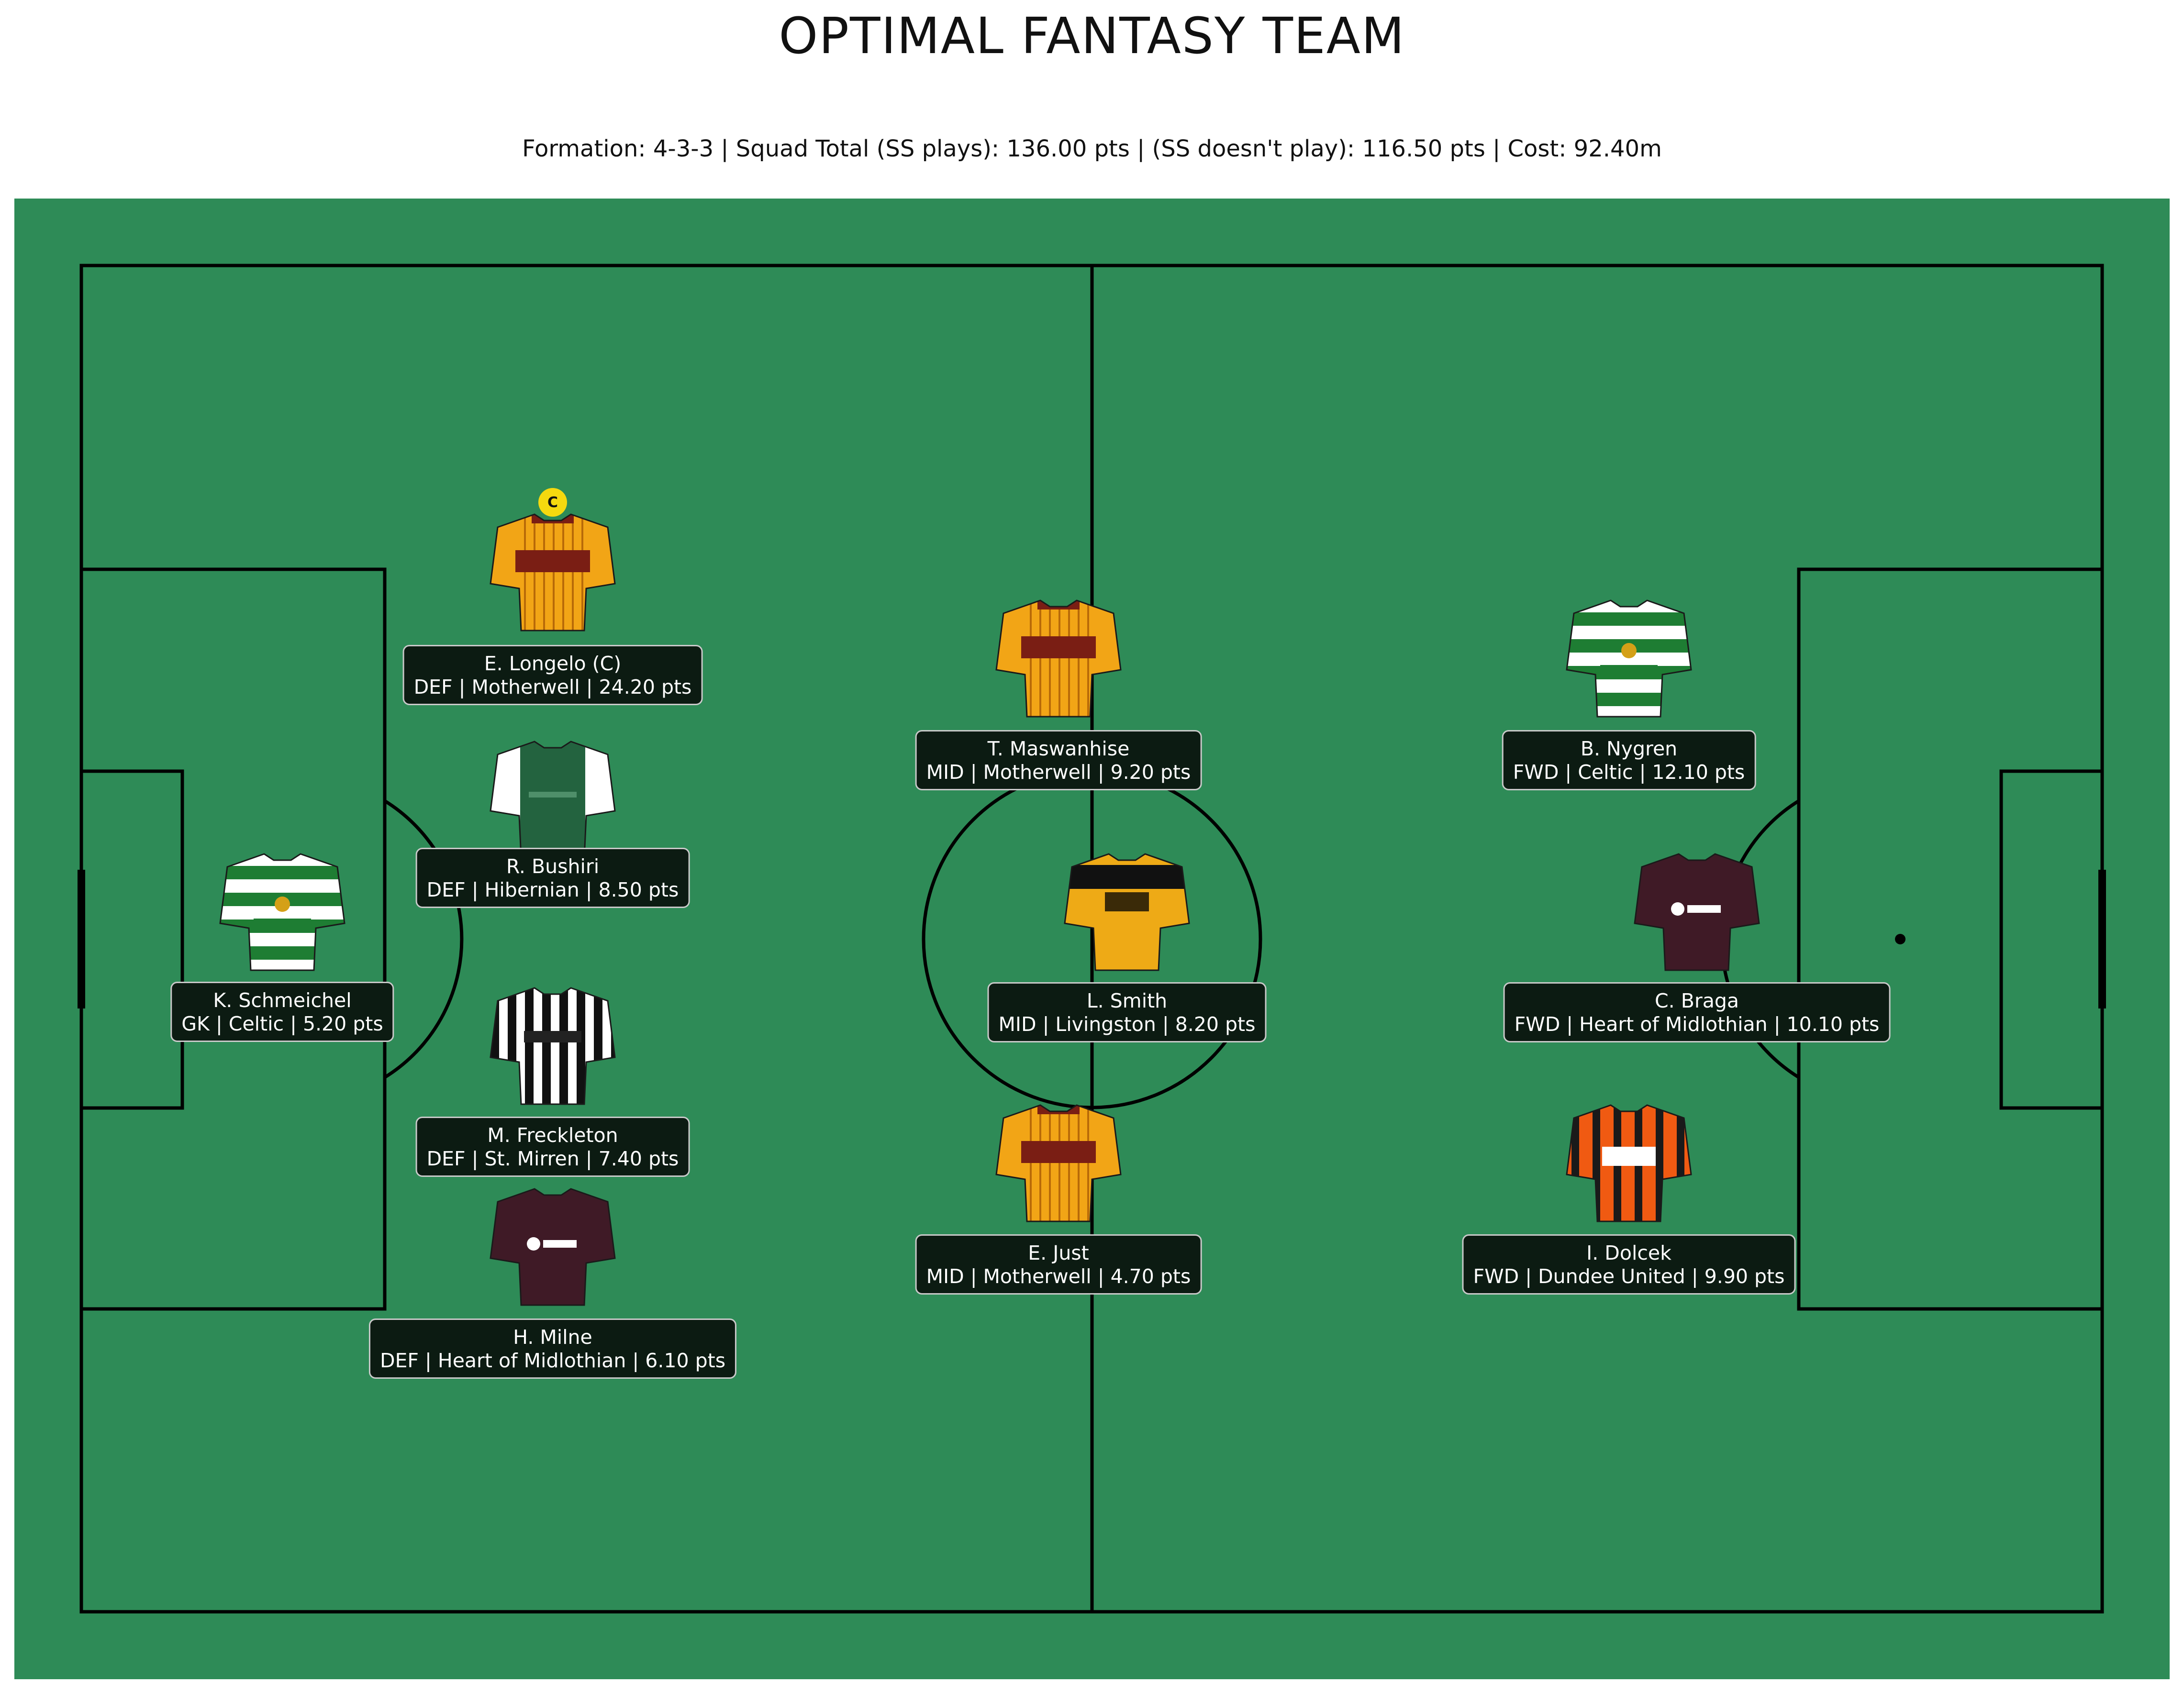 Image resolution: width=2184 pixels, height=1695 pixels. Describe the element at coordinates (553, 890) in the screenshot. I see `player-details: DEF | Hibernian | 8.50 pts` at that location.